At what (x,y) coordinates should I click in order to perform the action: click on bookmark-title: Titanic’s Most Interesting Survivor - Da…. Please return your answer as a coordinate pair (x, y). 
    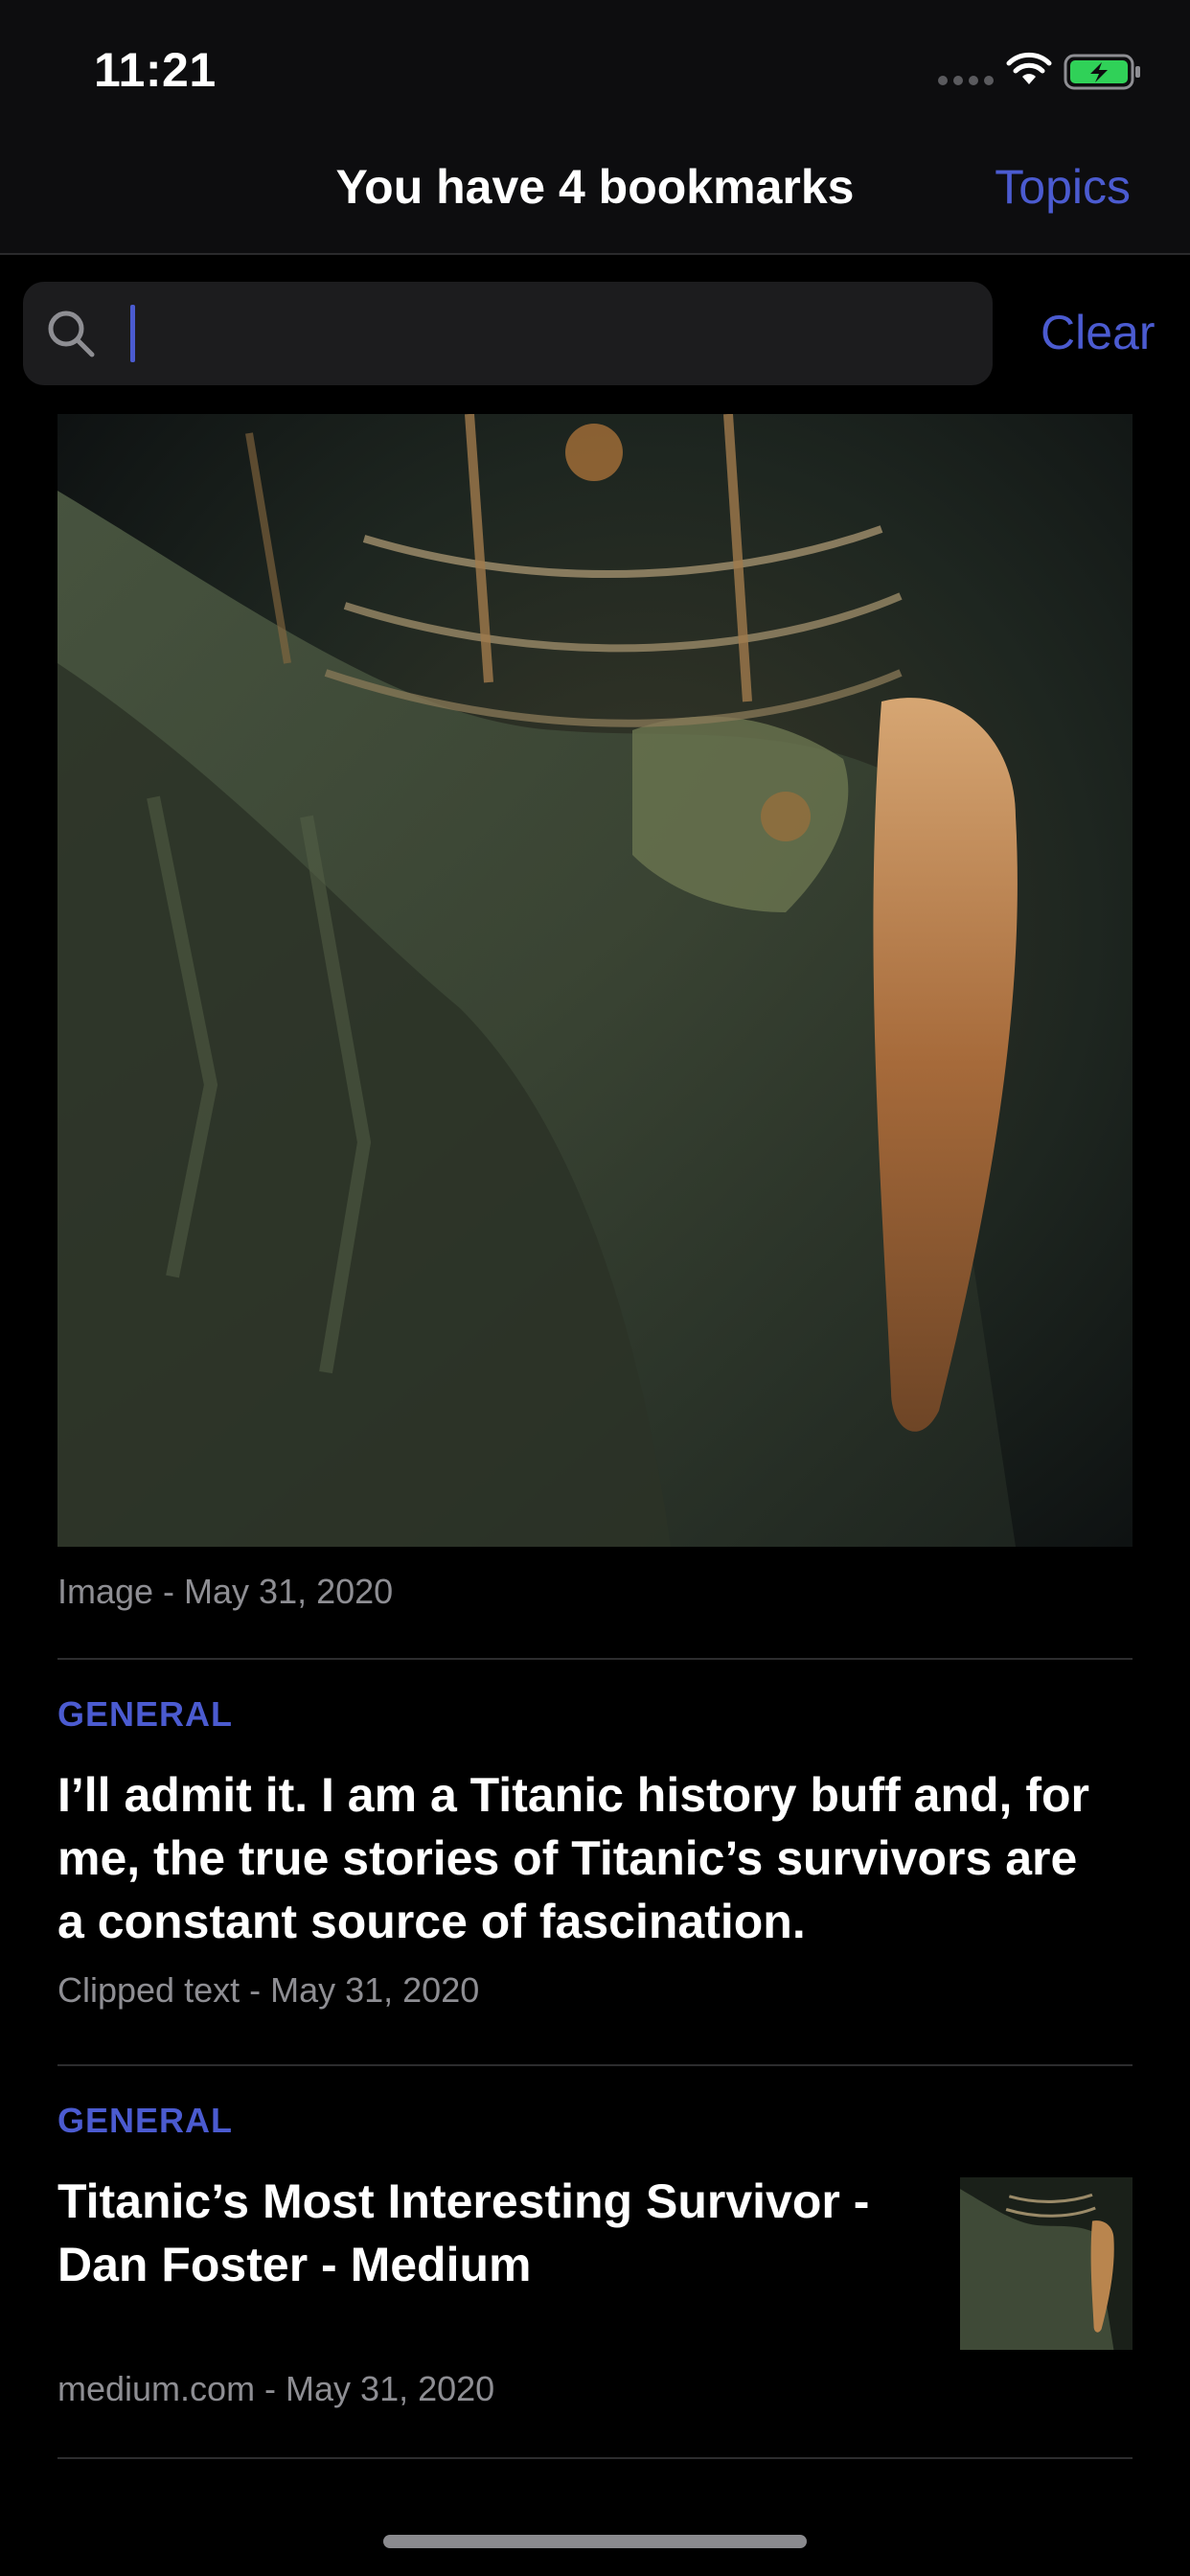
    Looking at the image, I should click on (489, 2233).